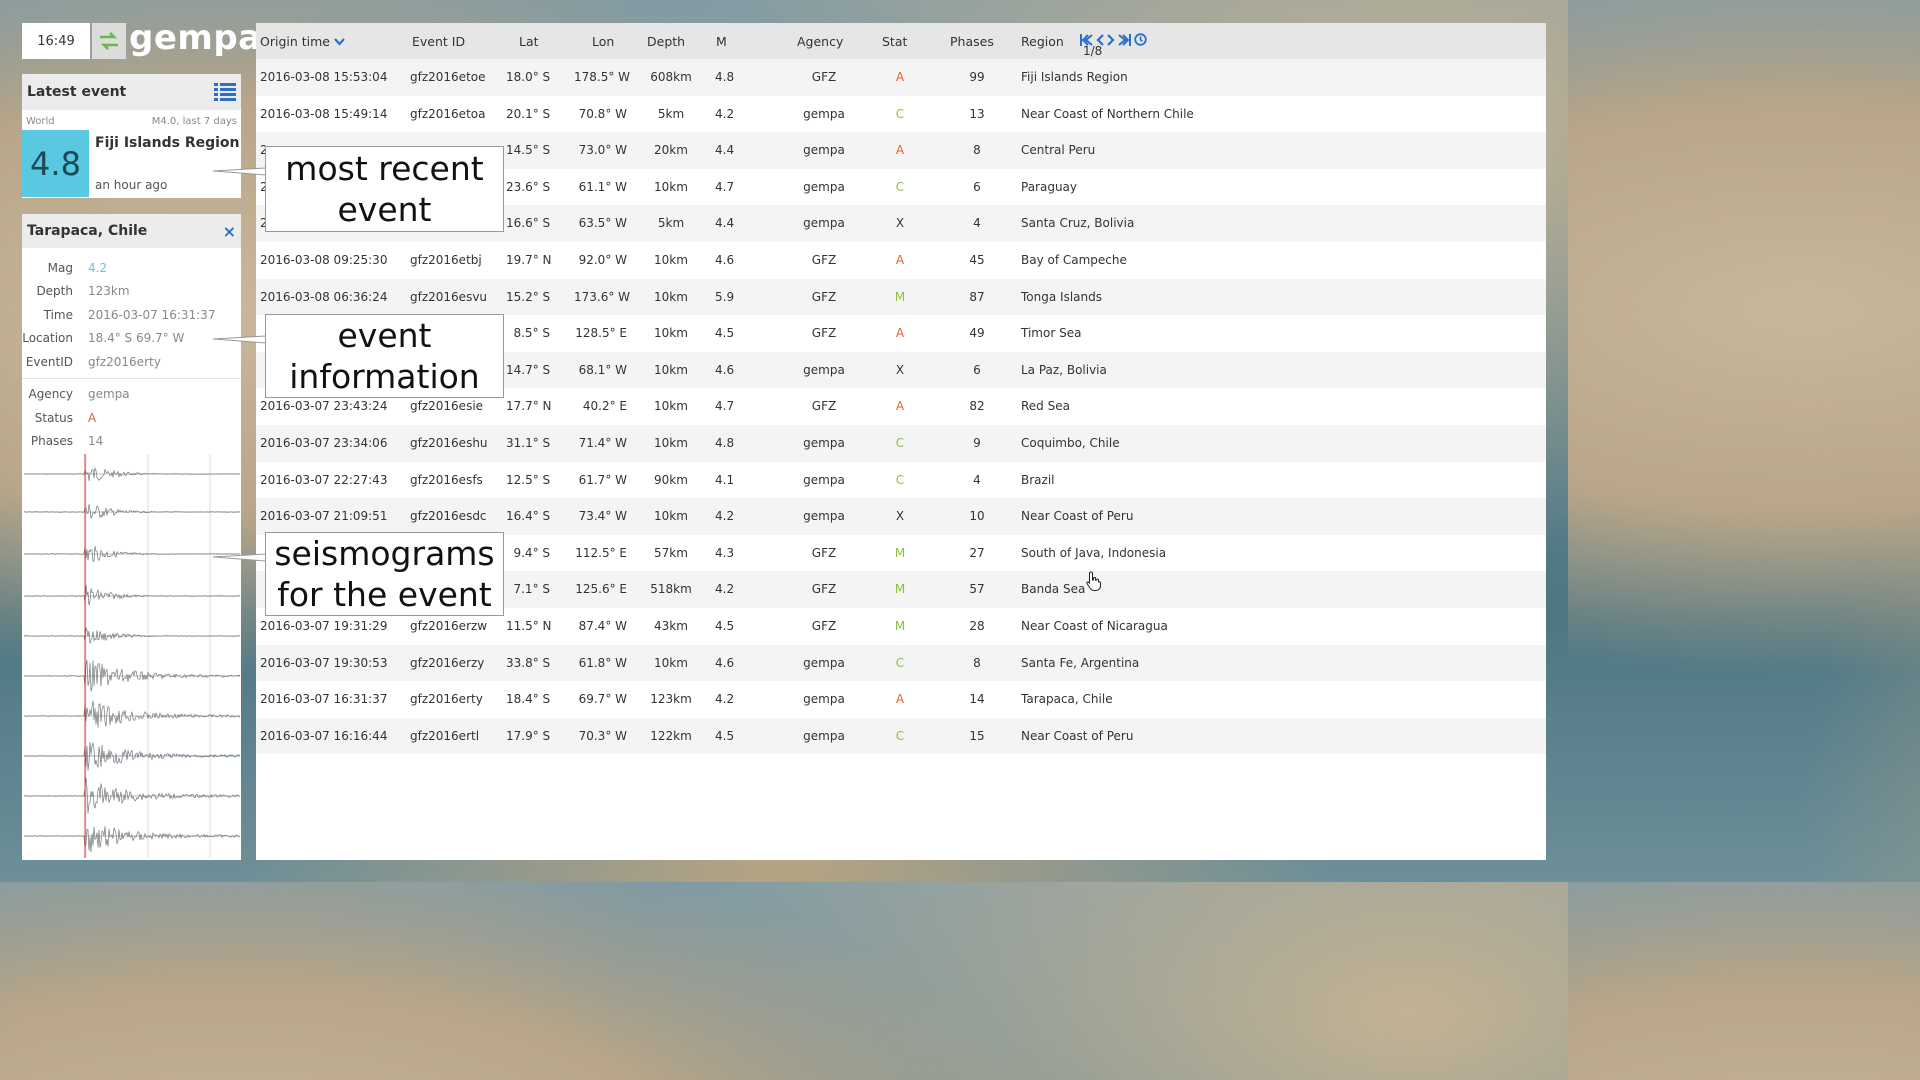 This screenshot has width=1920, height=1080. I want to click on callout-pointers, so click(239, 364).